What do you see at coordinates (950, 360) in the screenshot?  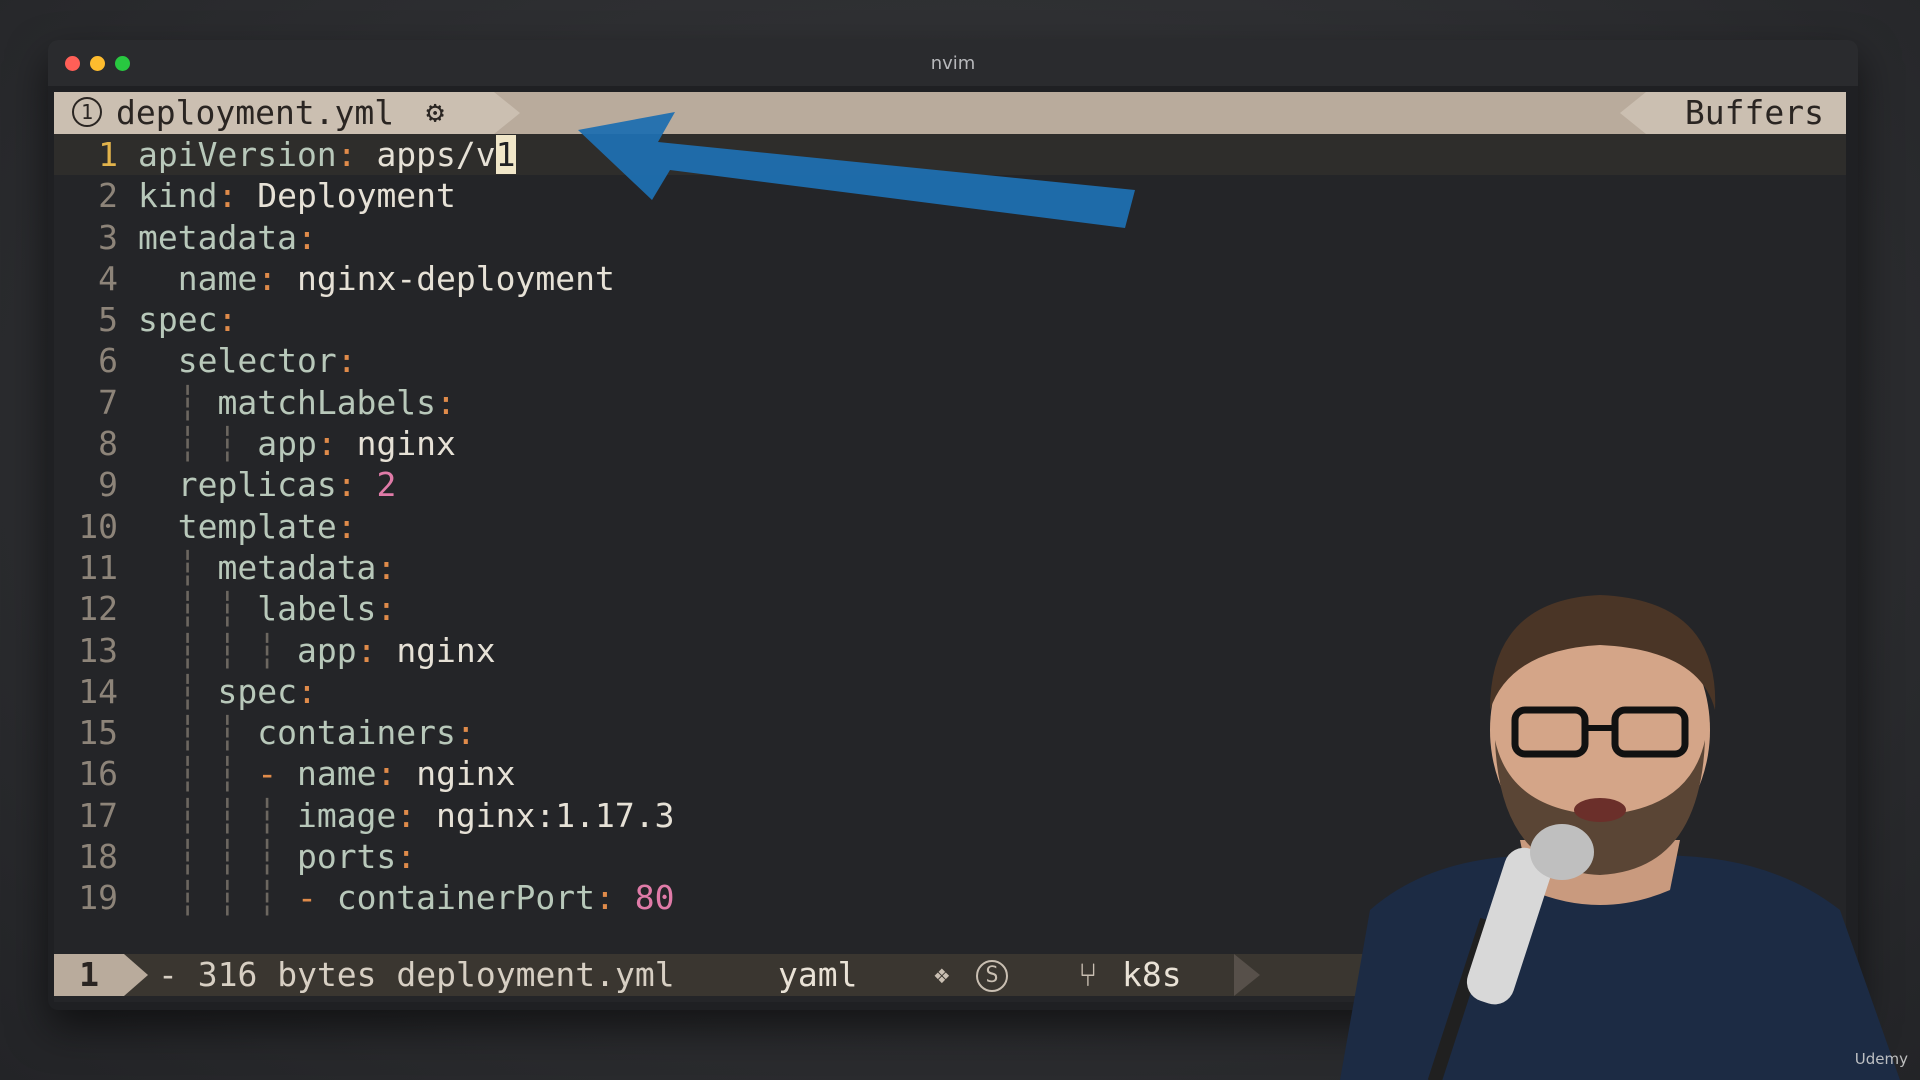 I see `code-line: 6 selector:` at bounding box center [950, 360].